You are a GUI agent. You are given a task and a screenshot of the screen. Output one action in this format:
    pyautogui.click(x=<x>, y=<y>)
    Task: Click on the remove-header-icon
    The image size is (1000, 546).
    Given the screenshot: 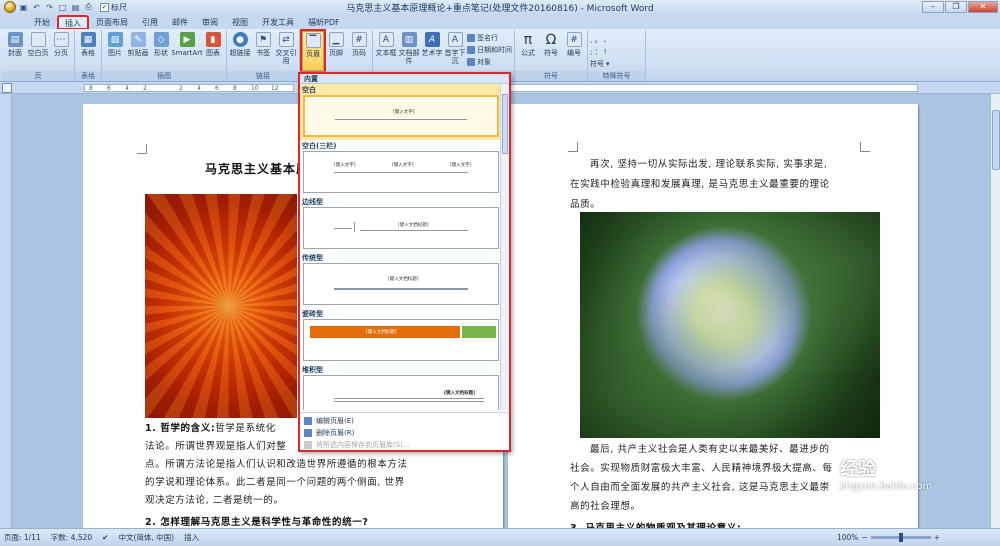 What is the action you would take?
    pyautogui.click(x=308, y=433)
    